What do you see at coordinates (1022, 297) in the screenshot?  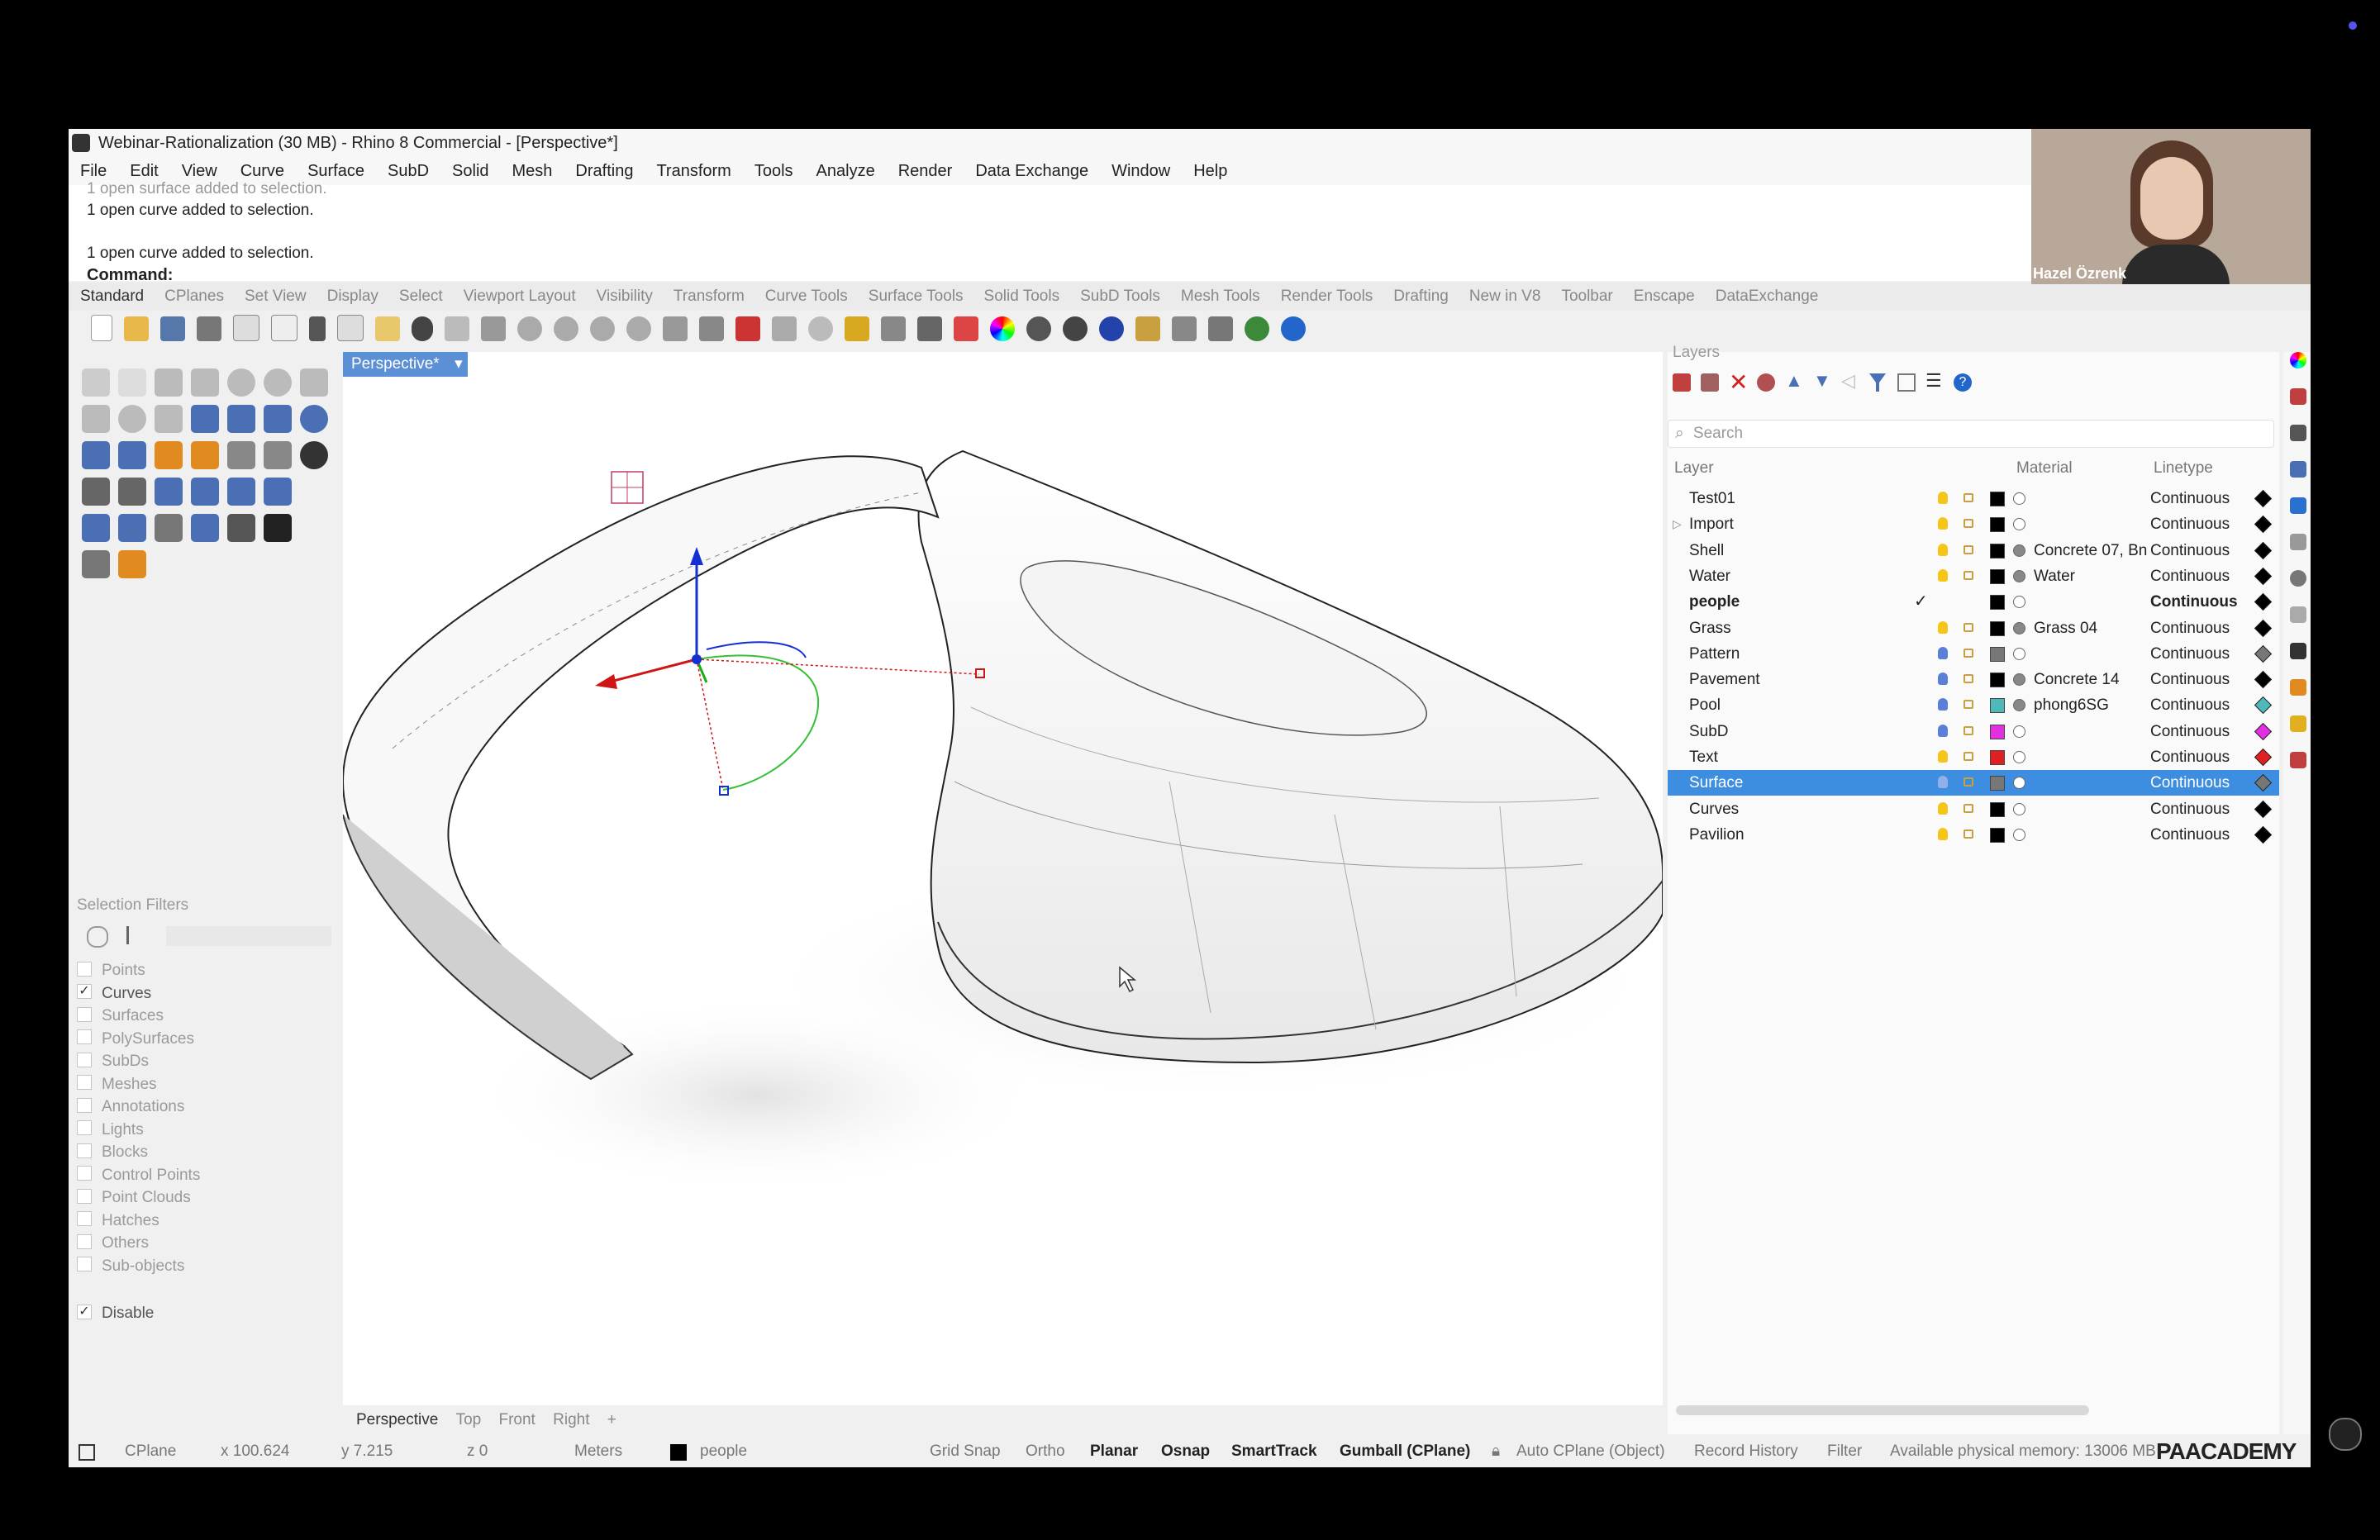 I see `tab-solid-tools: Solid Tools` at bounding box center [1022, 297].